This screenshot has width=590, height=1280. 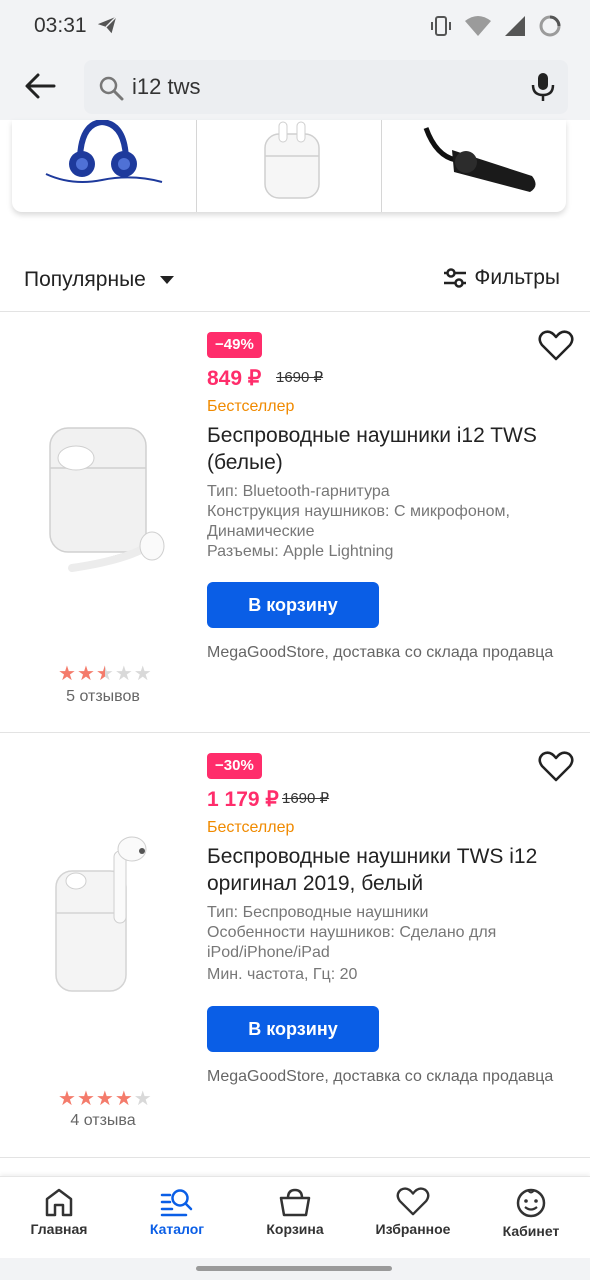 I want to click on top-search-bar: i12 tws, so click(x=295, y=86).